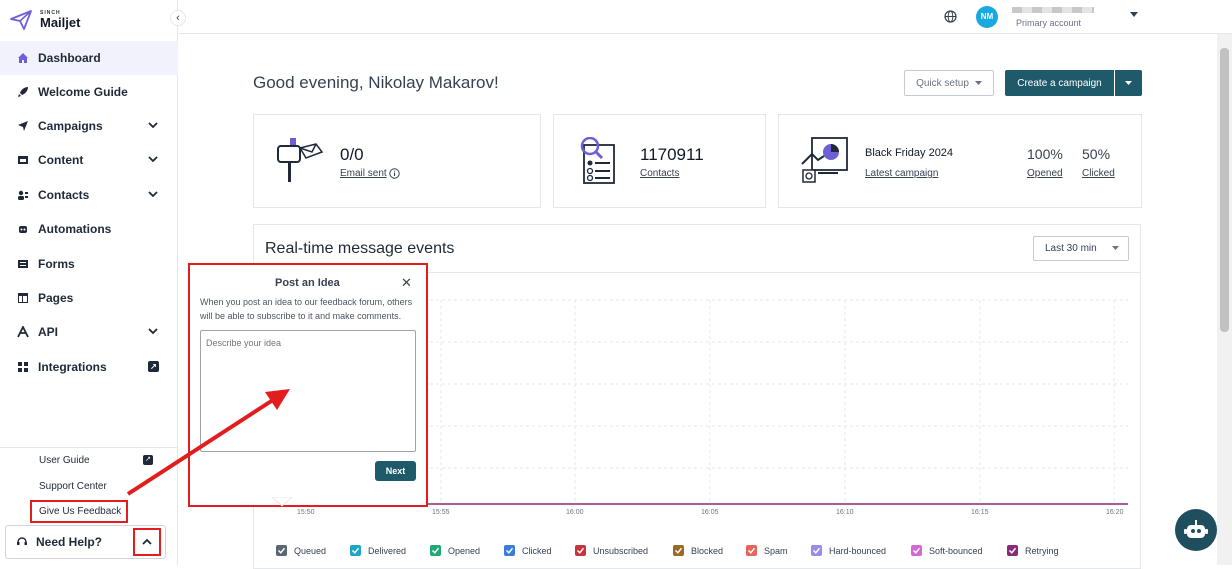  I want to click on sidebar-item-integrations: Integrations ↗, so click(89, 367).